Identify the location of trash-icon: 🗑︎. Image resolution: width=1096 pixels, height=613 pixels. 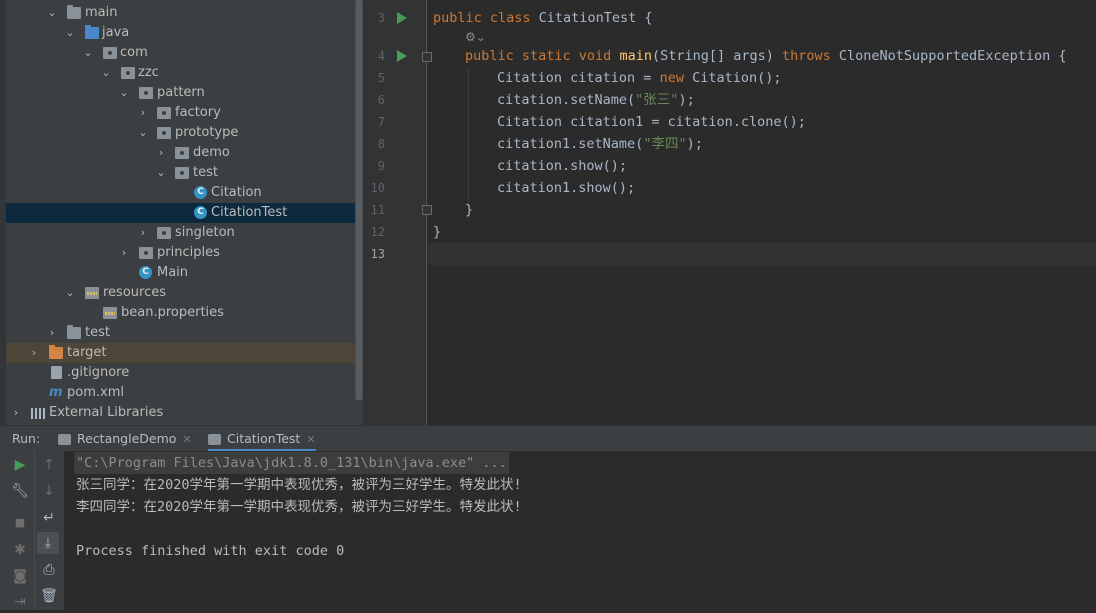
(49, 596).